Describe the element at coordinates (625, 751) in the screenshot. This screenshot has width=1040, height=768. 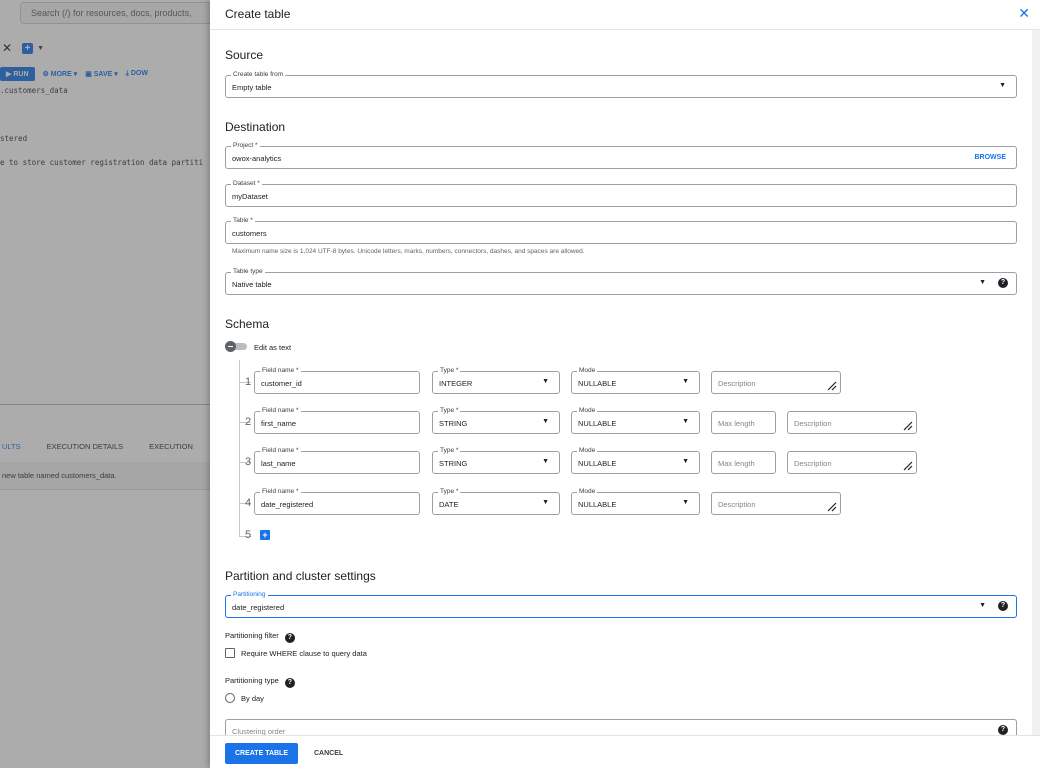
I see `panel-footer: CREATE TABLE CANCEL` at that location.